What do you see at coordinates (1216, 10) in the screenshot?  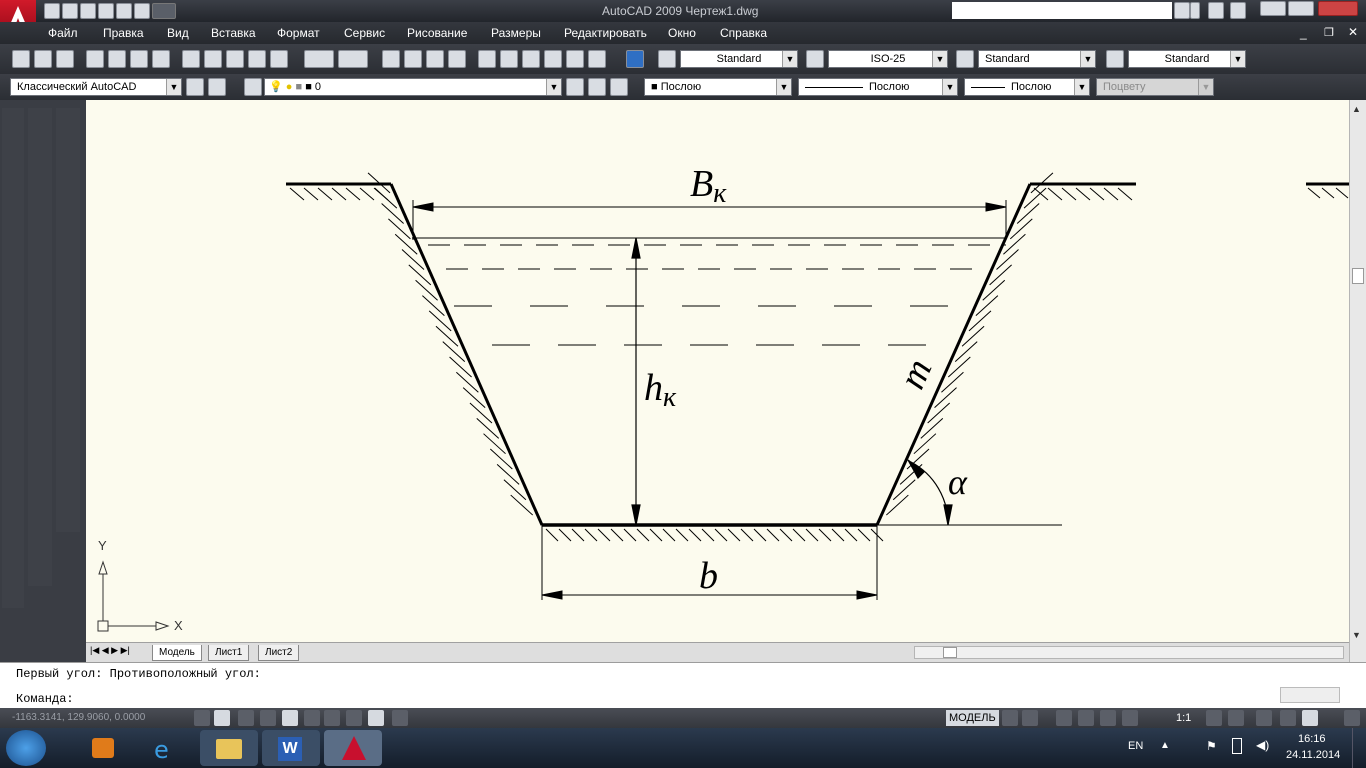 I see `communication-icon` at bounding box center [1216, 10].